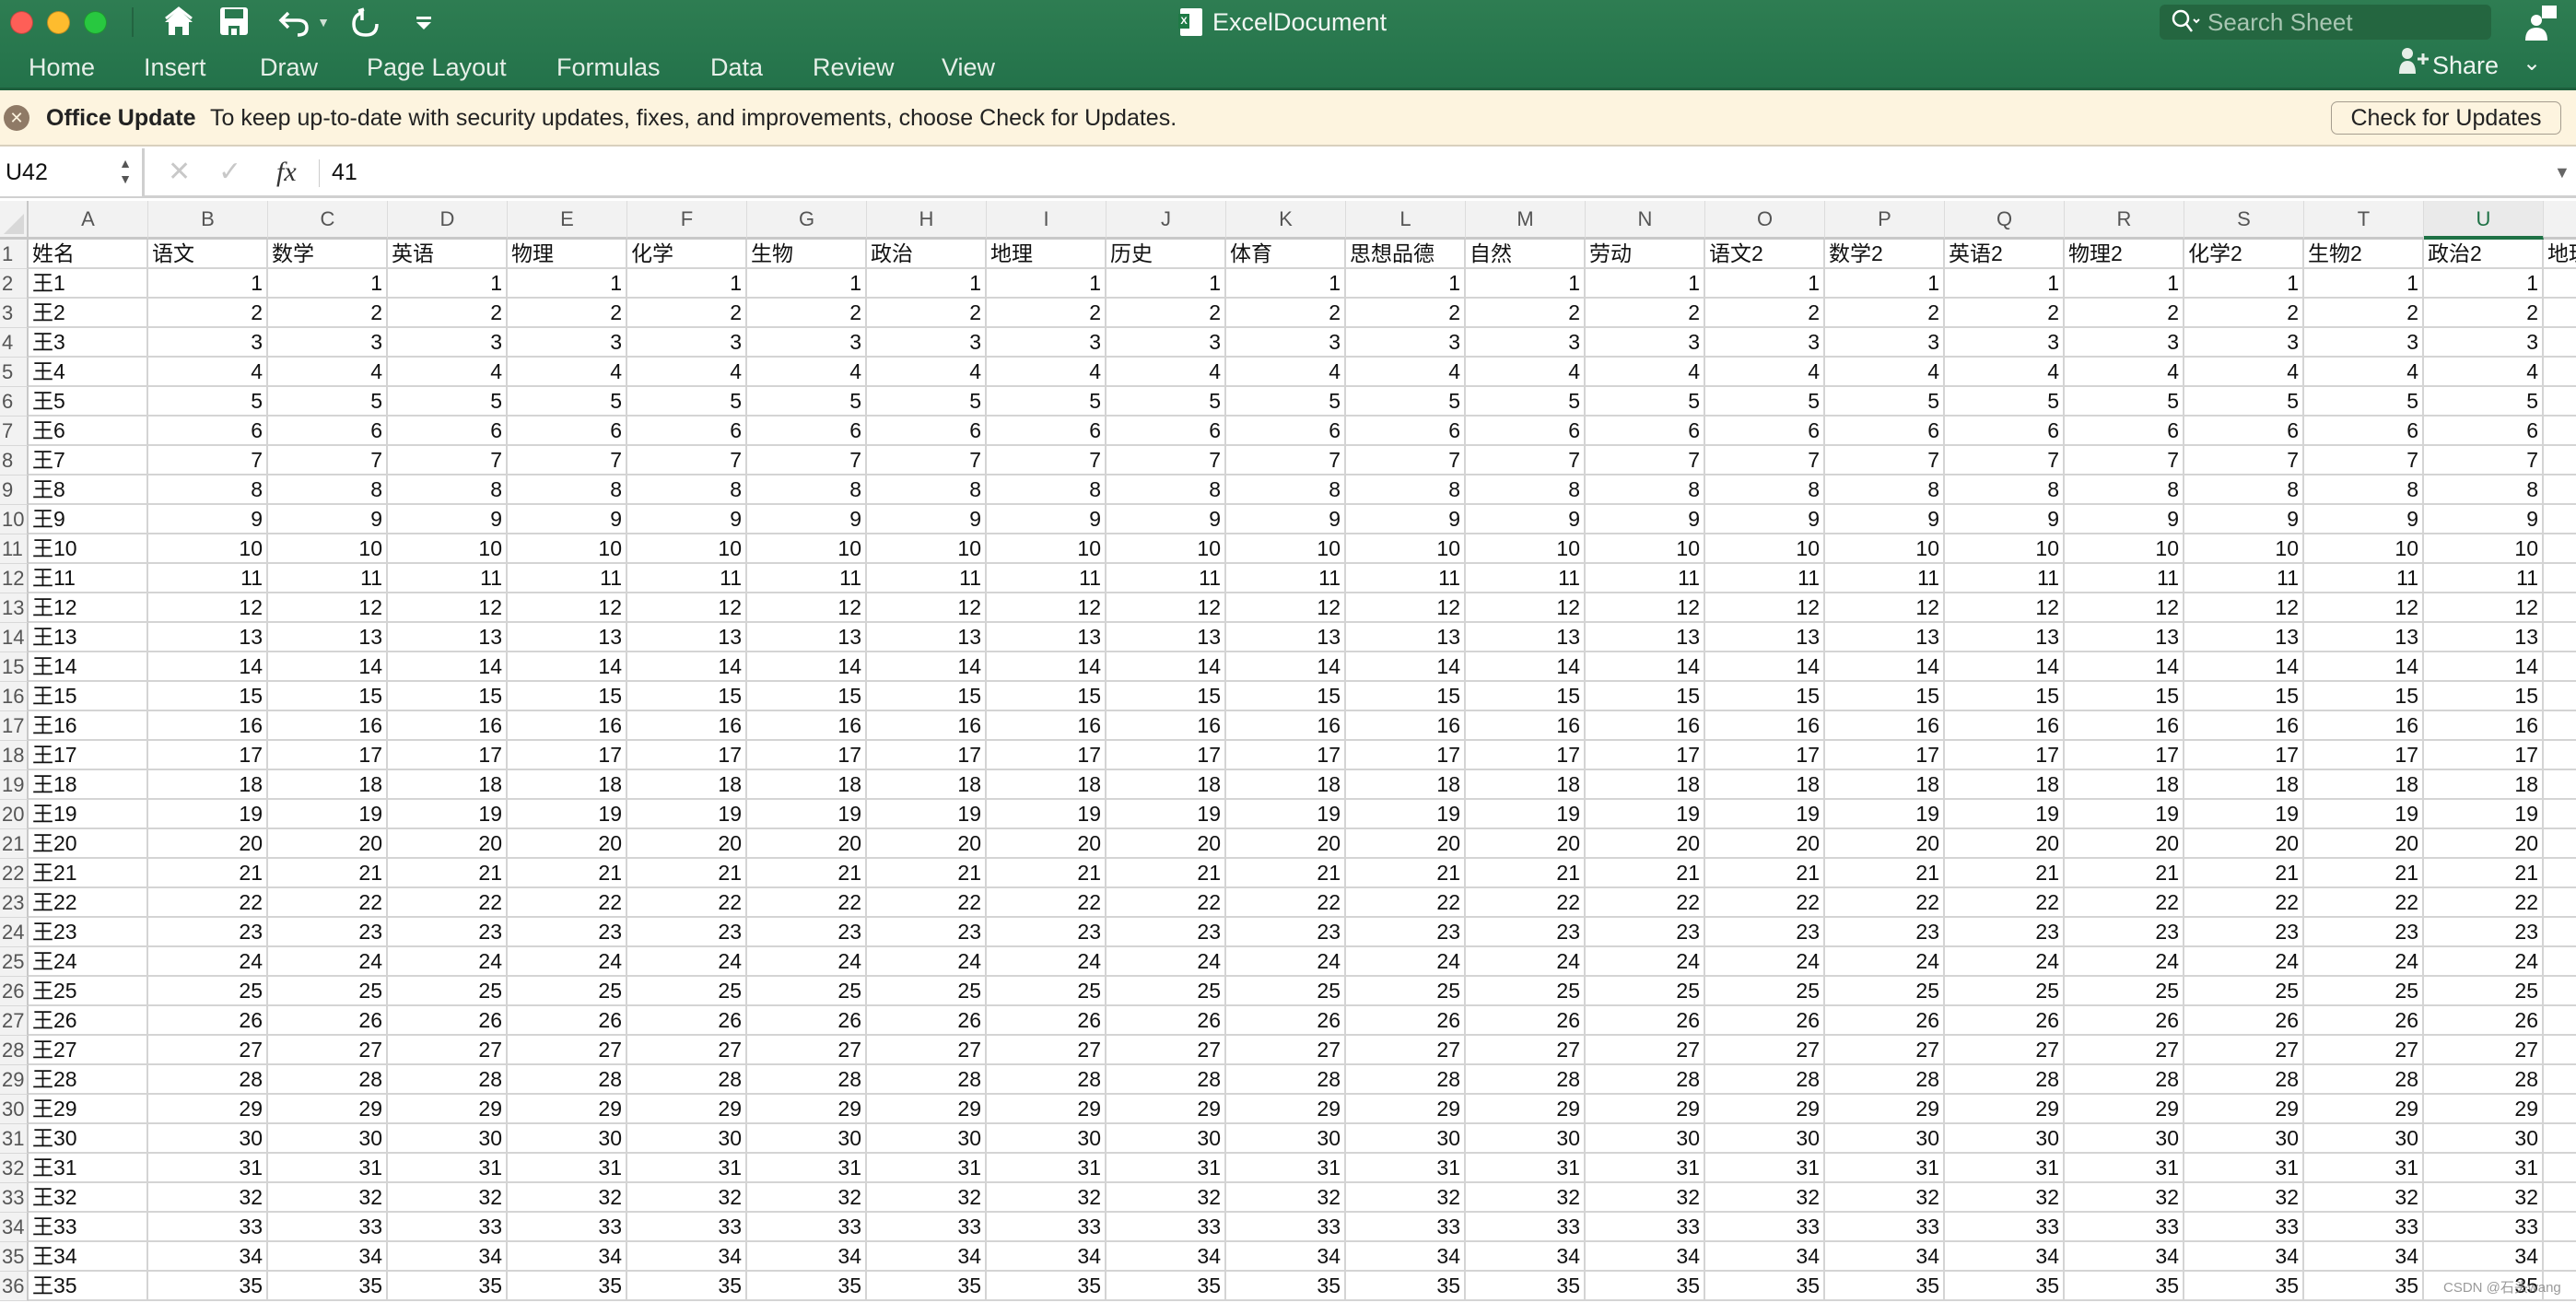 The width and height of the screenshot is (2576, 1303). Describe the element at coordinates (567, 1139) in the screenshot. I see `score-cell: 30` at that location.